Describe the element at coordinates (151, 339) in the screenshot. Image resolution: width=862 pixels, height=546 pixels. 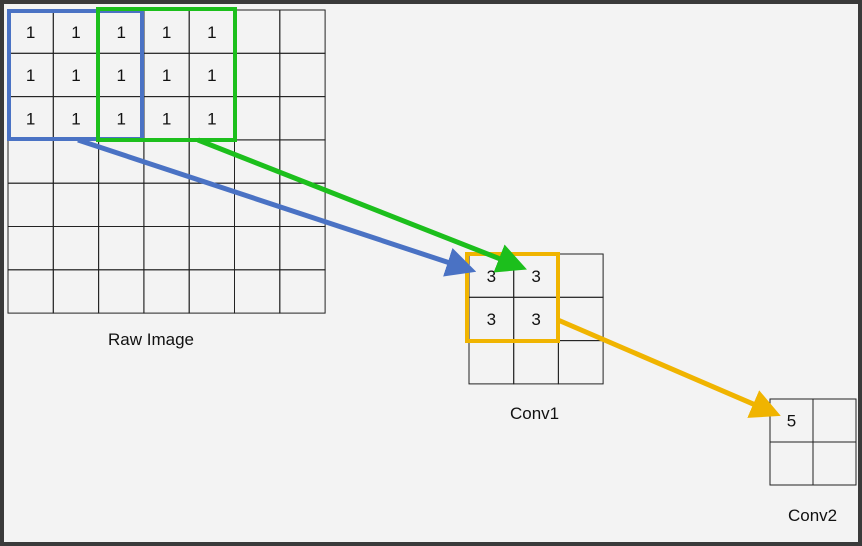
I see `raw-image-label: Raw Image` at that location.